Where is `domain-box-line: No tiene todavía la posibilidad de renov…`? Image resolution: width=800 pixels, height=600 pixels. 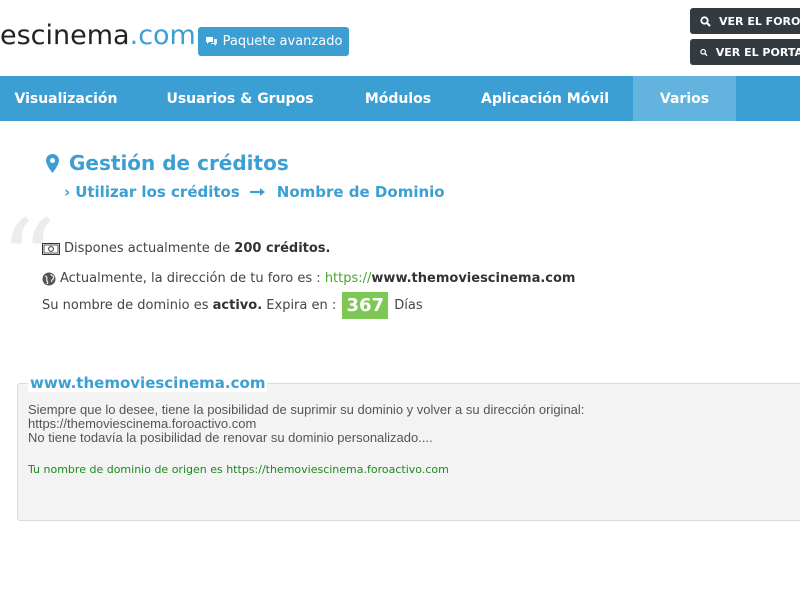
domain-box-line: No tiene todavía la posibilidad de renov… is located at coordinates (230, 437).